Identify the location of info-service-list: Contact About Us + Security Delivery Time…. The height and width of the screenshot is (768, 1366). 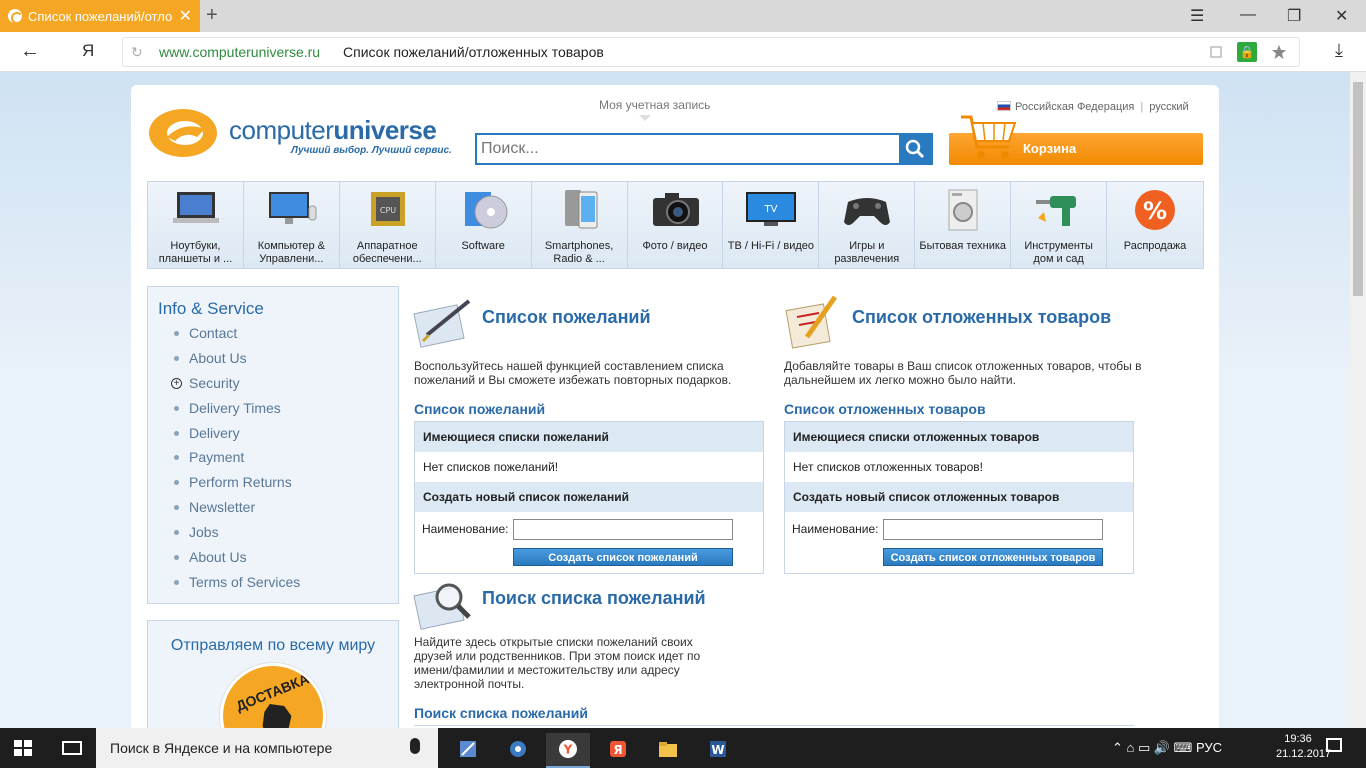
(235, 462).